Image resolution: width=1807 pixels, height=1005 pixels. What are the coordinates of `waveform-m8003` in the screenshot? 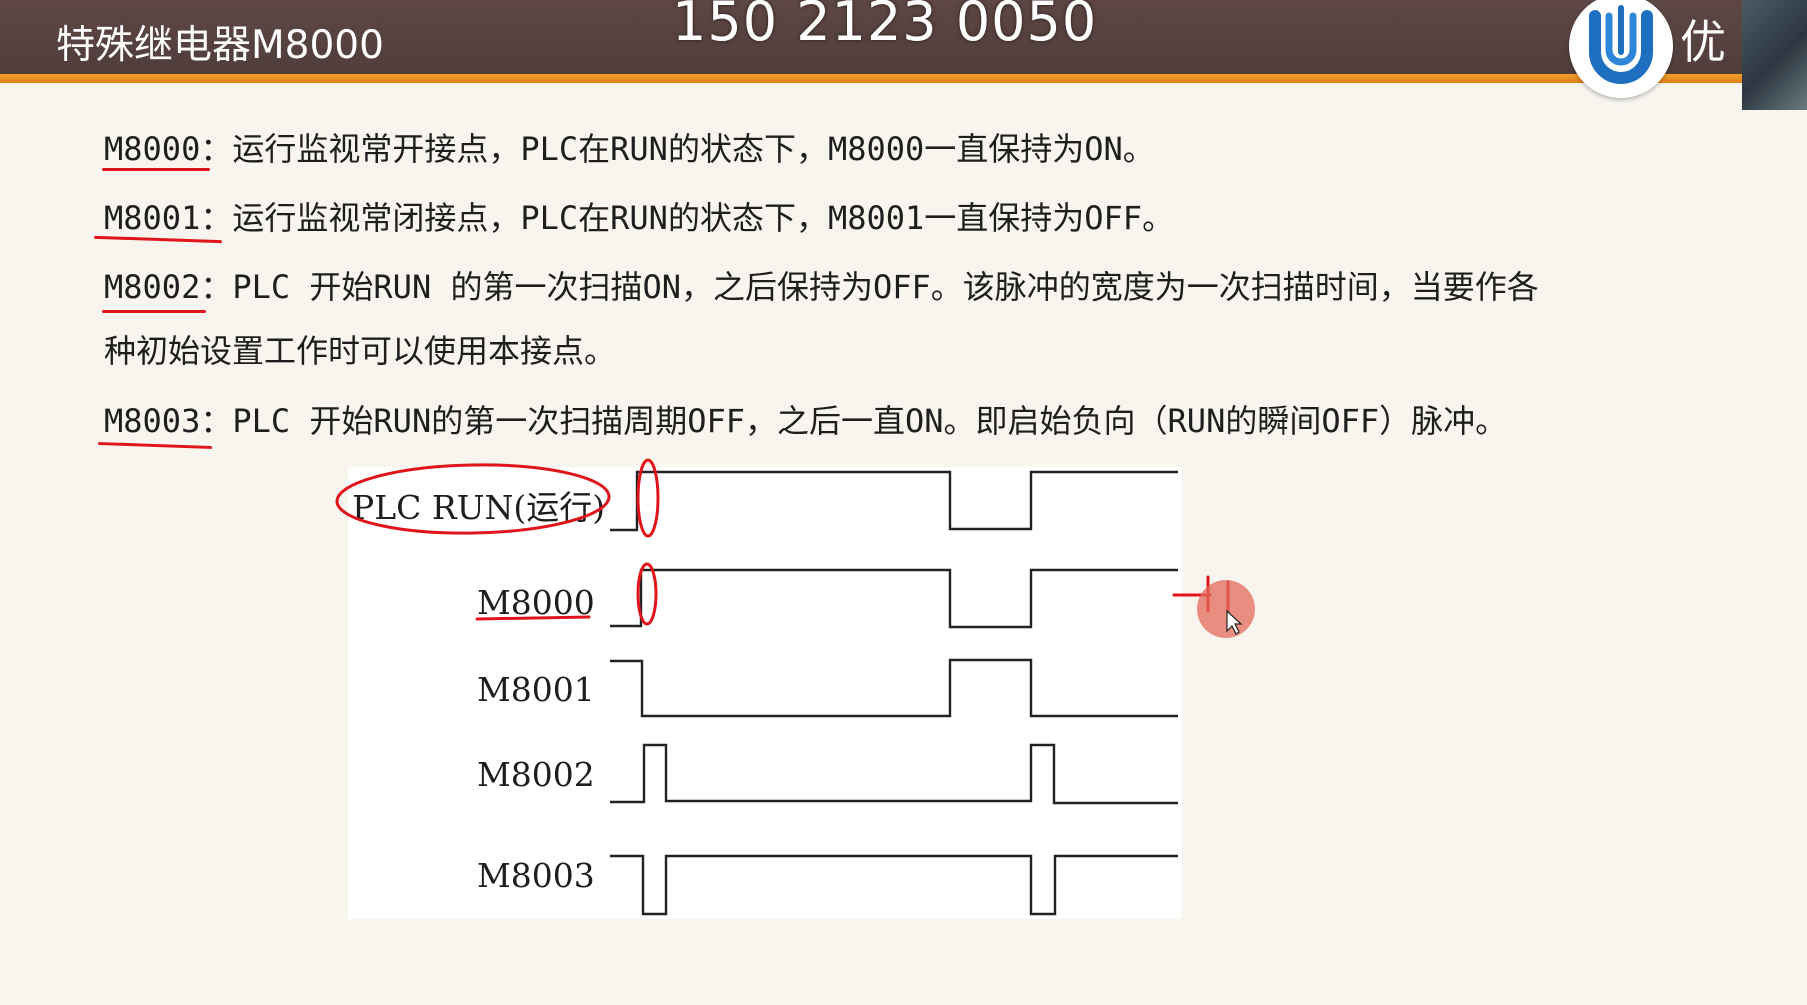 It's located at (894, 885).